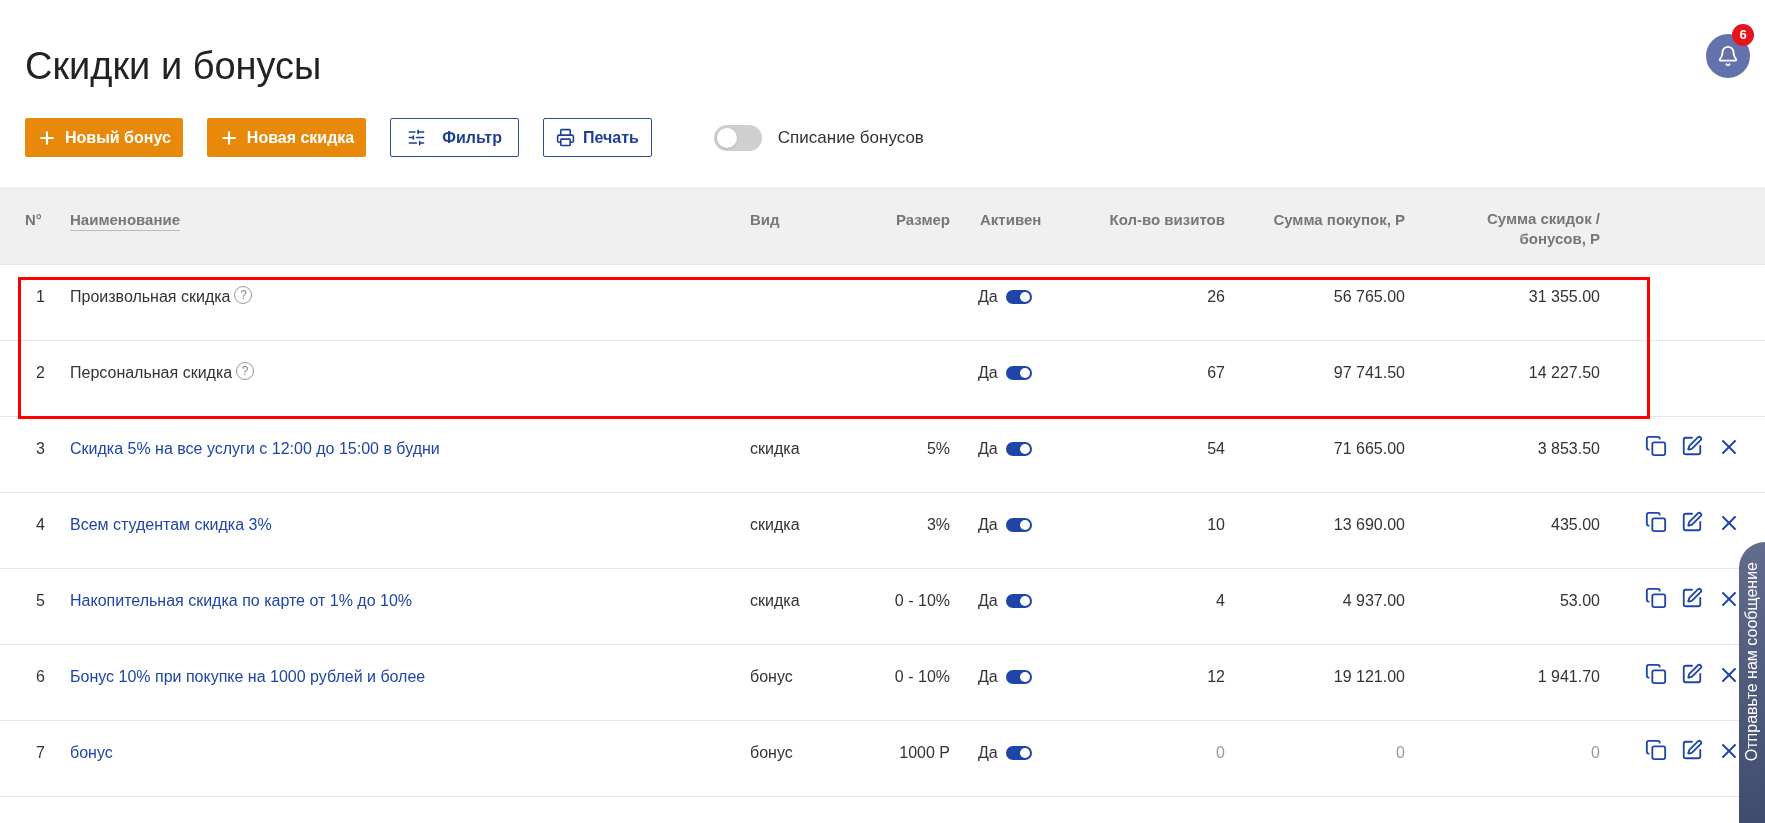 Image resolution: width=1765 pixels, height=823 pixels. Describe the element at coordinates (1542, 229) in the screenshot. I see `column-header: Сумма скидок / бонусов, Р` at that location.